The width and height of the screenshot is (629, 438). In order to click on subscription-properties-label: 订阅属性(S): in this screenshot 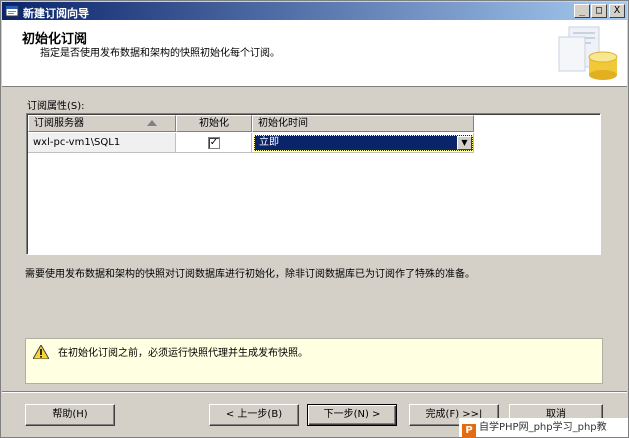, I will do `click(56, 106)`.